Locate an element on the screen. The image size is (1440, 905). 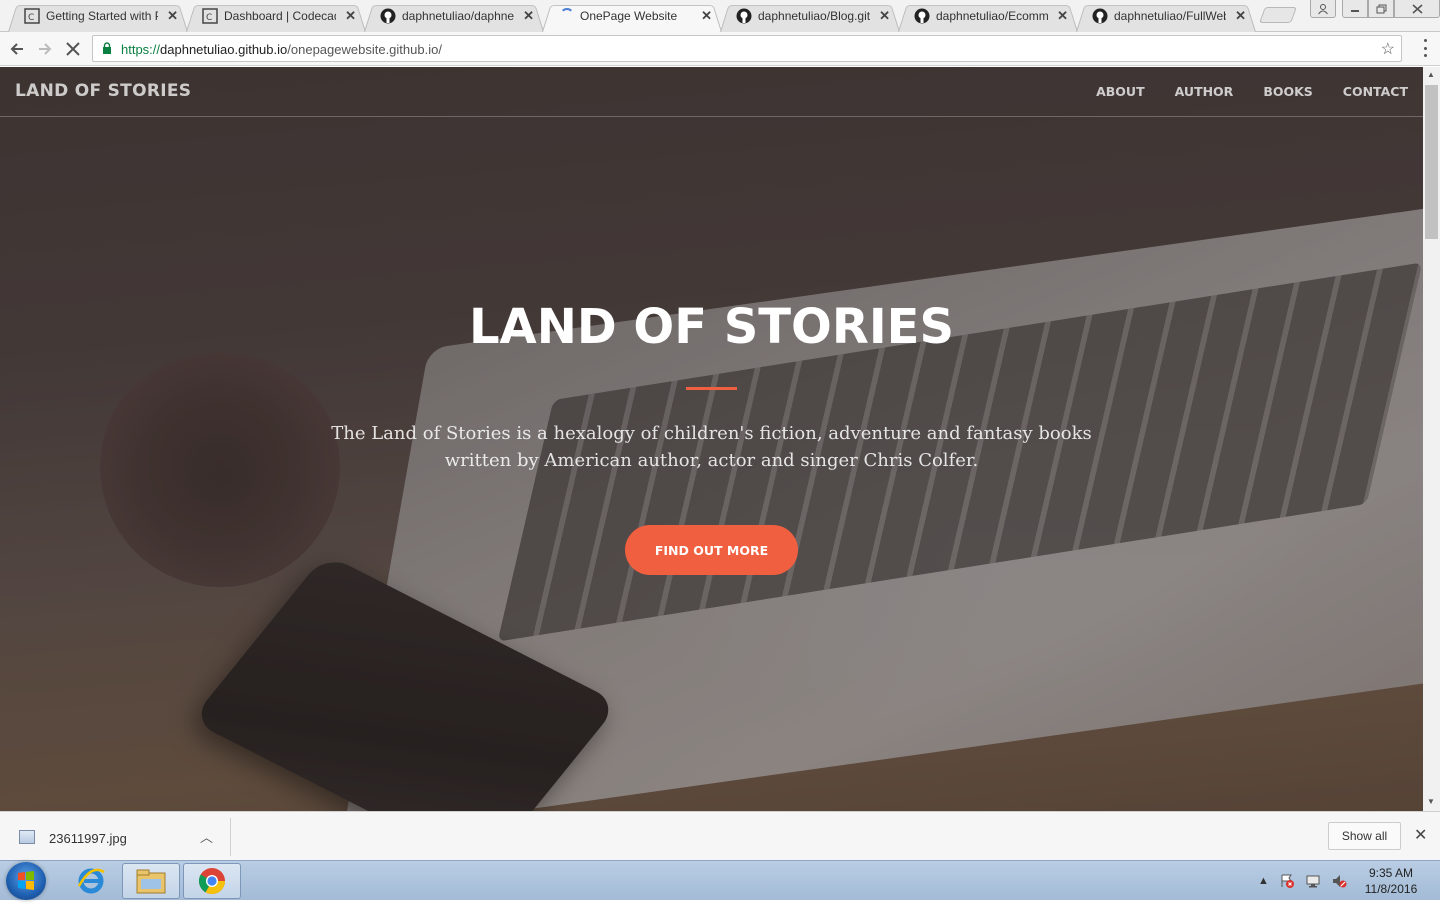
lock-icon is located at coordinates (107, 48).